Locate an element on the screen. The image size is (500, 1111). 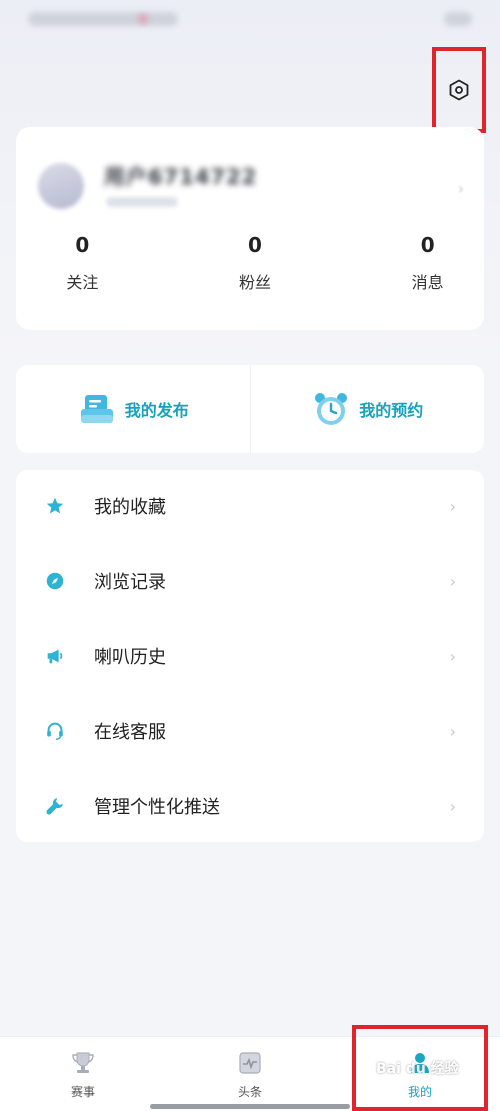
settings-button is located at coordinates (459, 90).